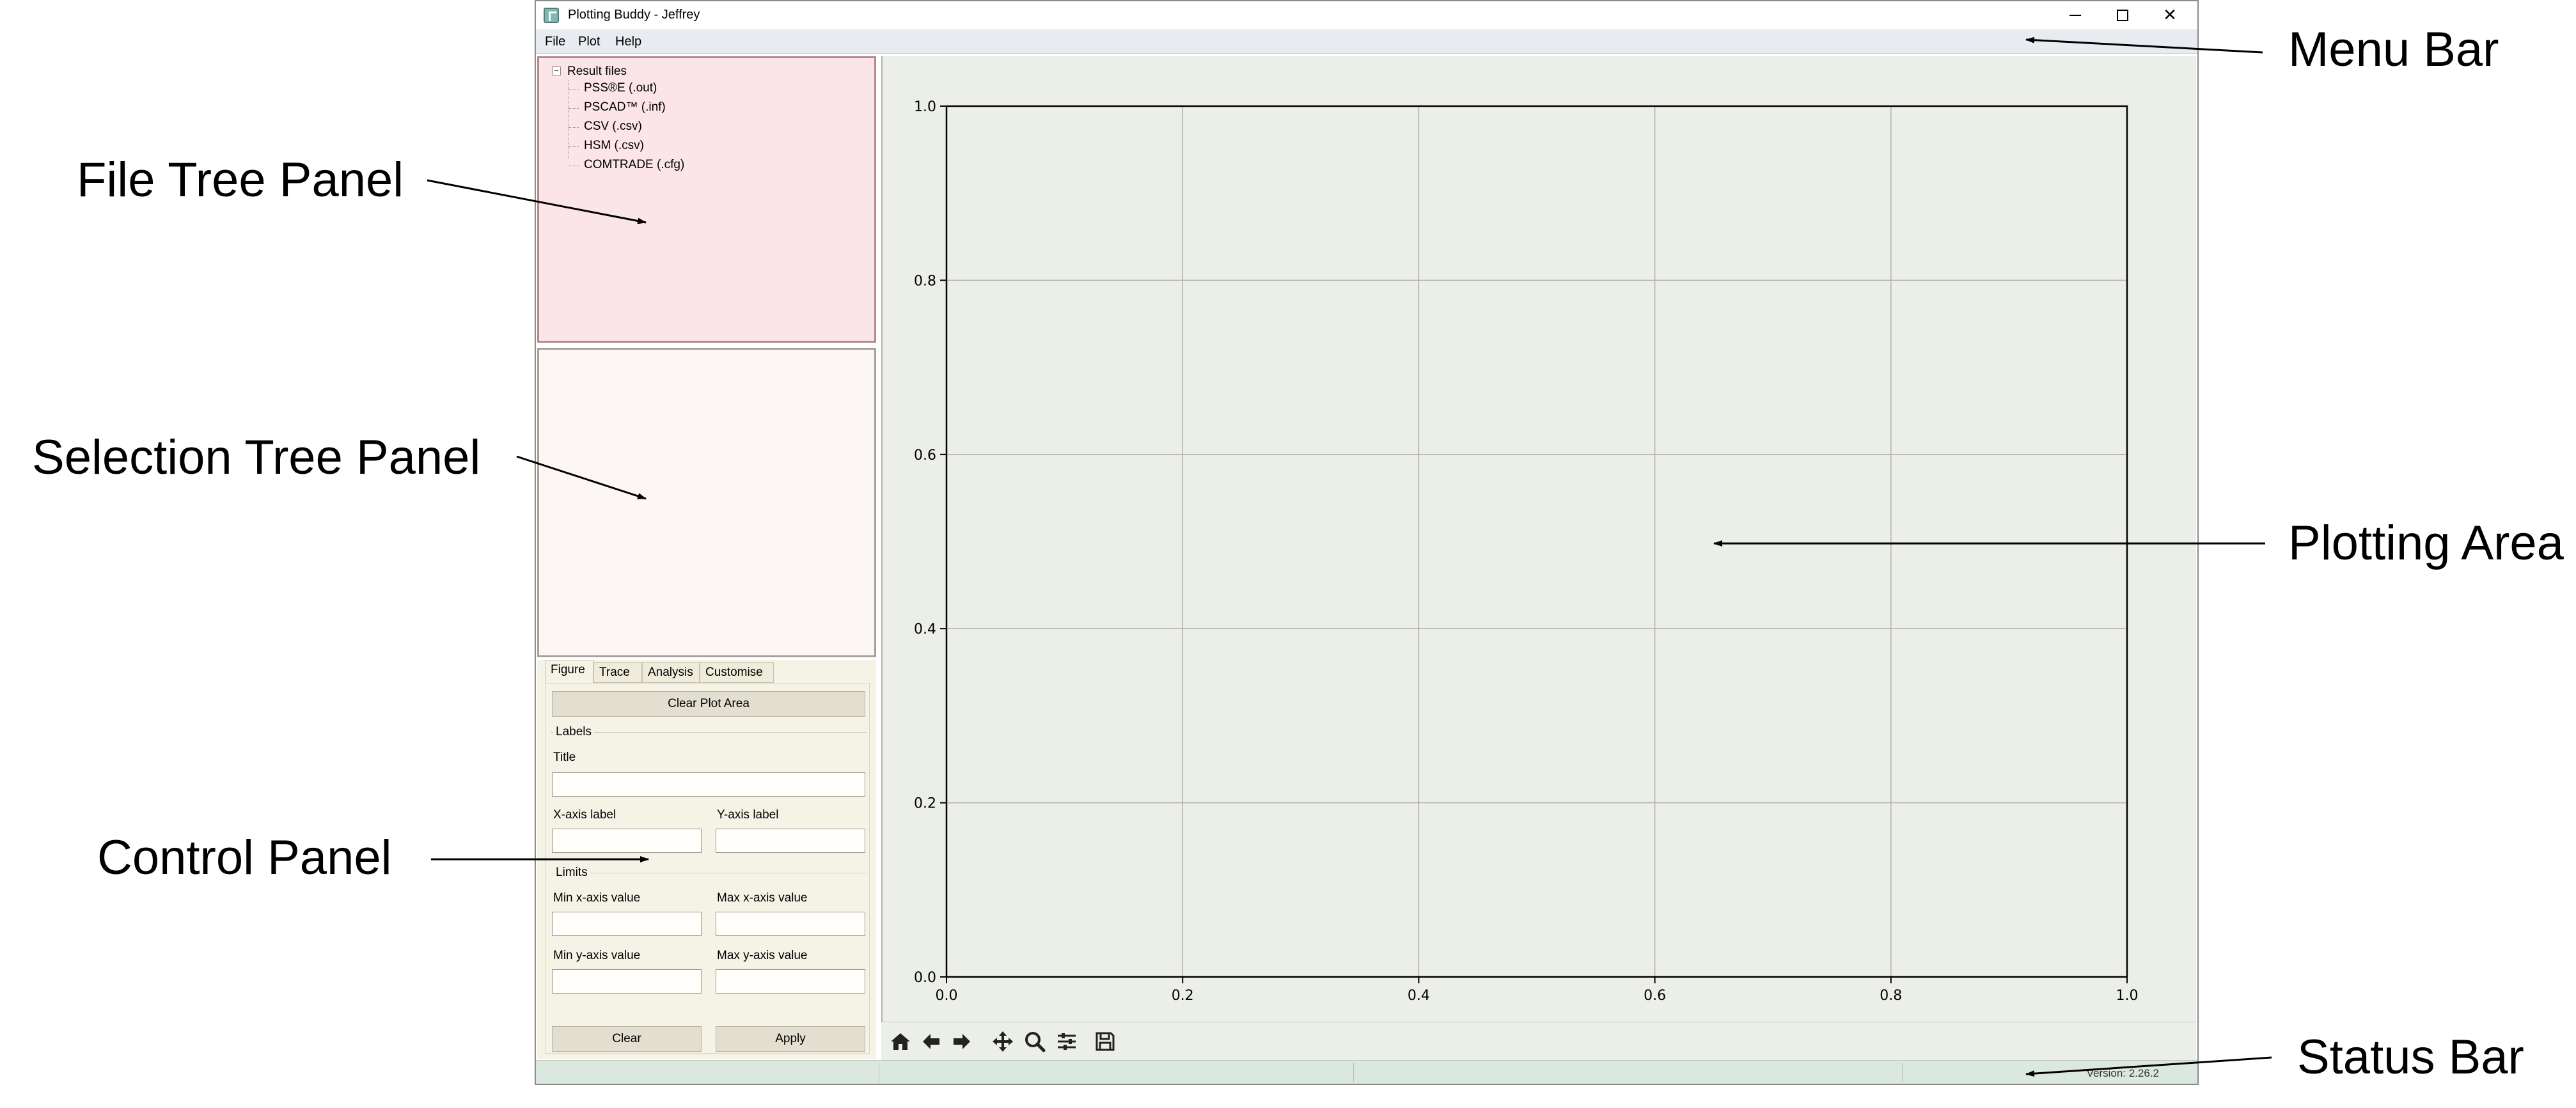 The image size is (2576, 1108). I want to click on plot-toolbar, so click(1538, 1041).